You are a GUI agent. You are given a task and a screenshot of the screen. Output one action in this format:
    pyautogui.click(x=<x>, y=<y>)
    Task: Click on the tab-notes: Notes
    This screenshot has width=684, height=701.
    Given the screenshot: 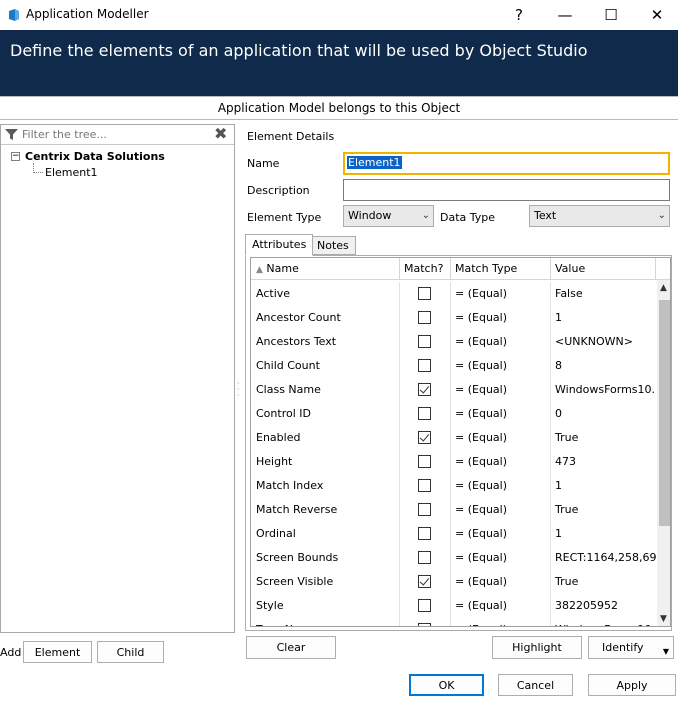 What is the action you would take?
    pyautogui.click(x=333, y=245)
    